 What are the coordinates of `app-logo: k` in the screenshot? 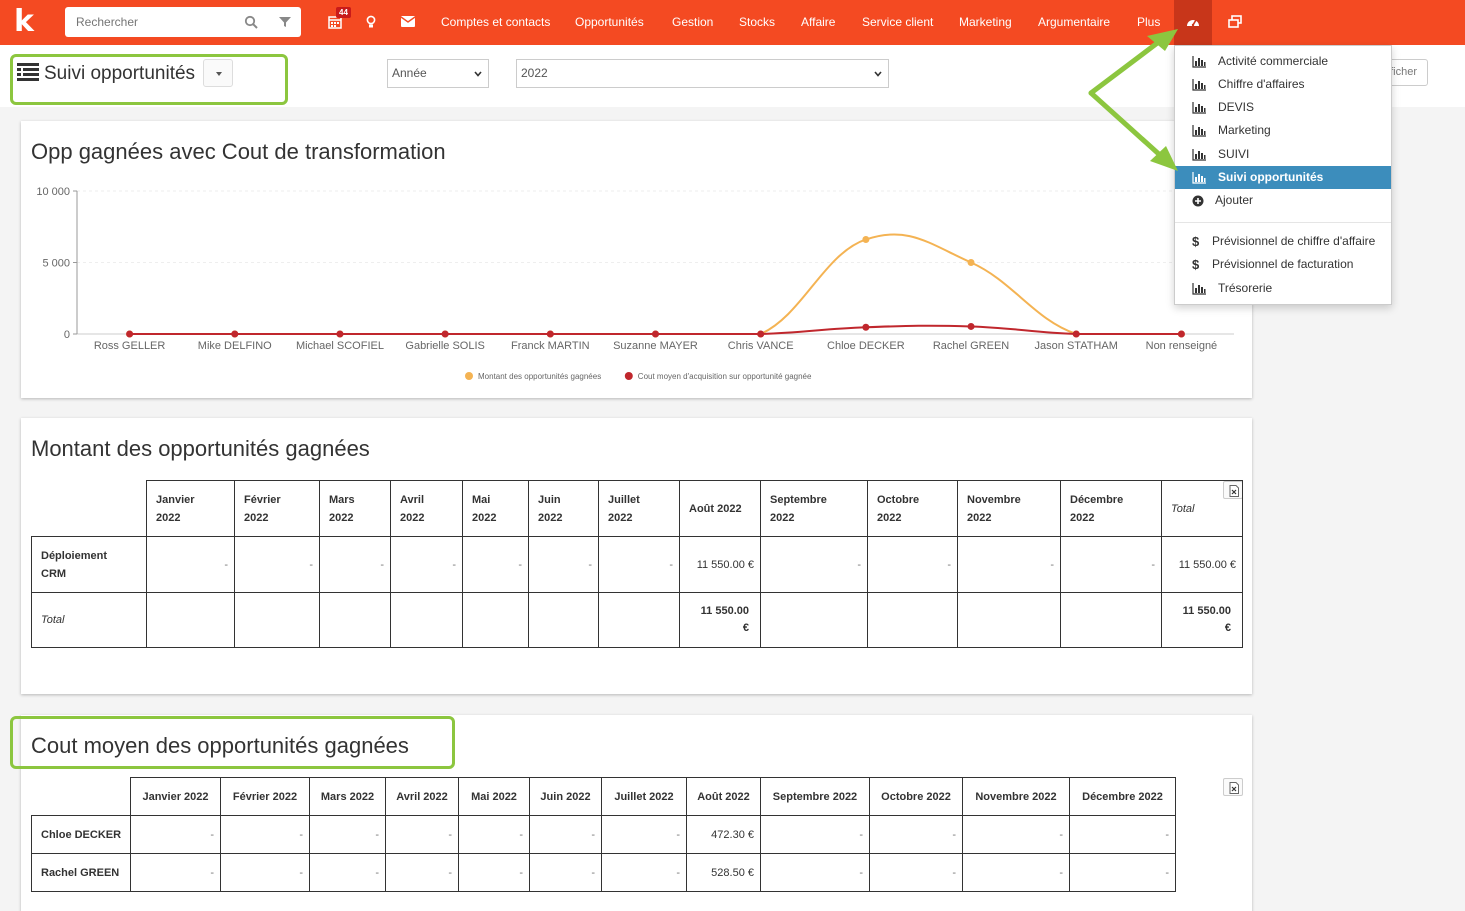 It's located at (27, 22).